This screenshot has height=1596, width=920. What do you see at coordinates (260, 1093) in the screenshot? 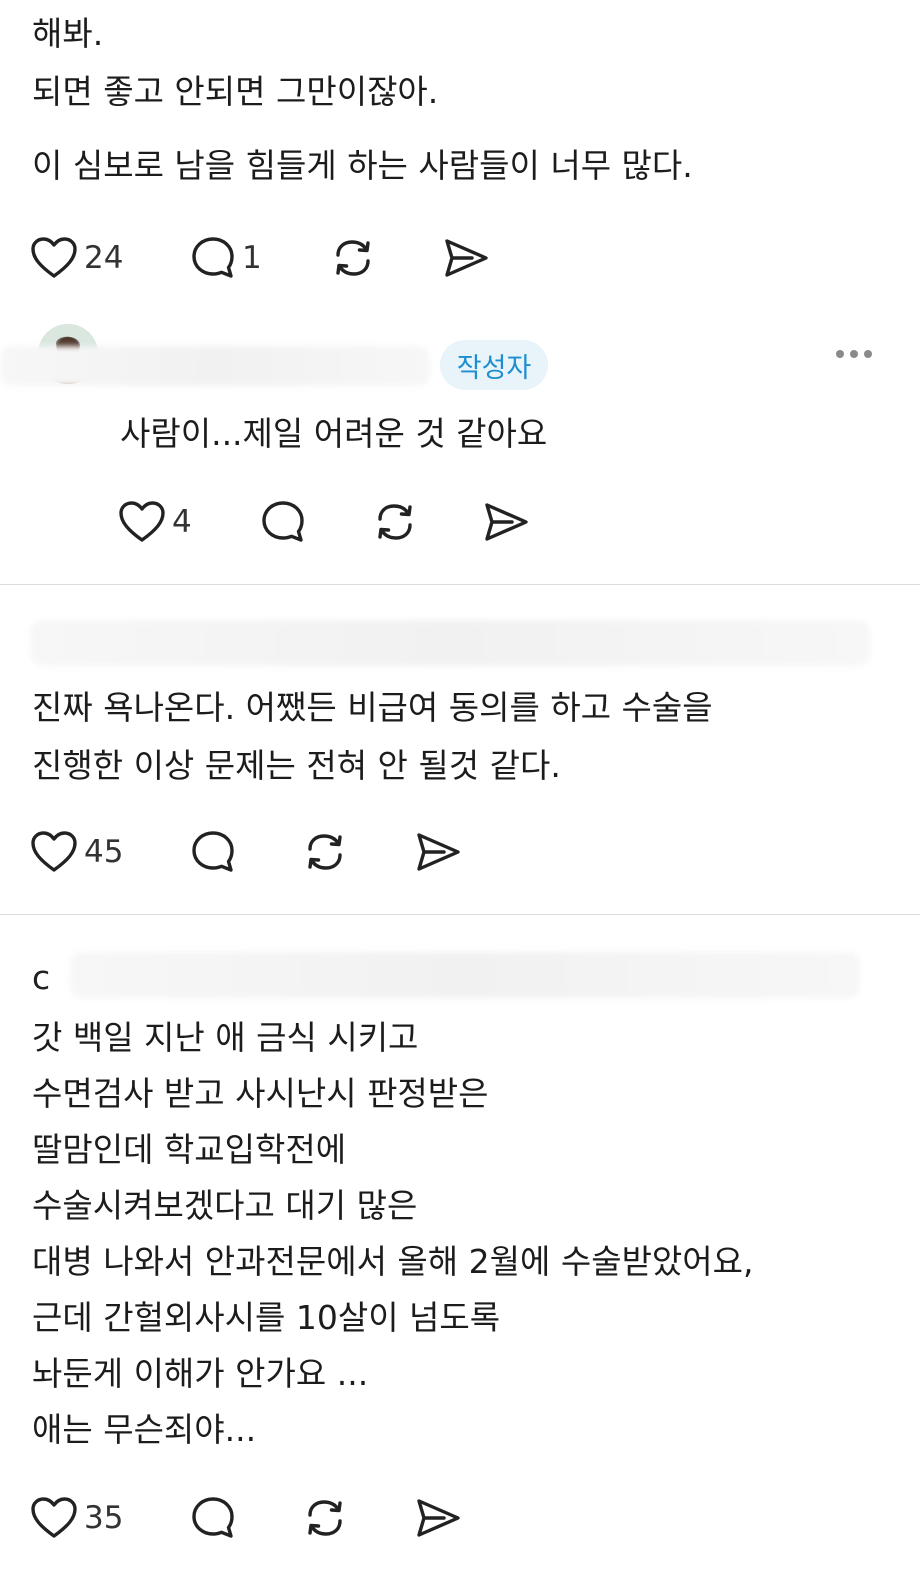
I see `post3-line-2: 수면검사 받고 사시난시 판정받은` at bounding box center [260, 1093].